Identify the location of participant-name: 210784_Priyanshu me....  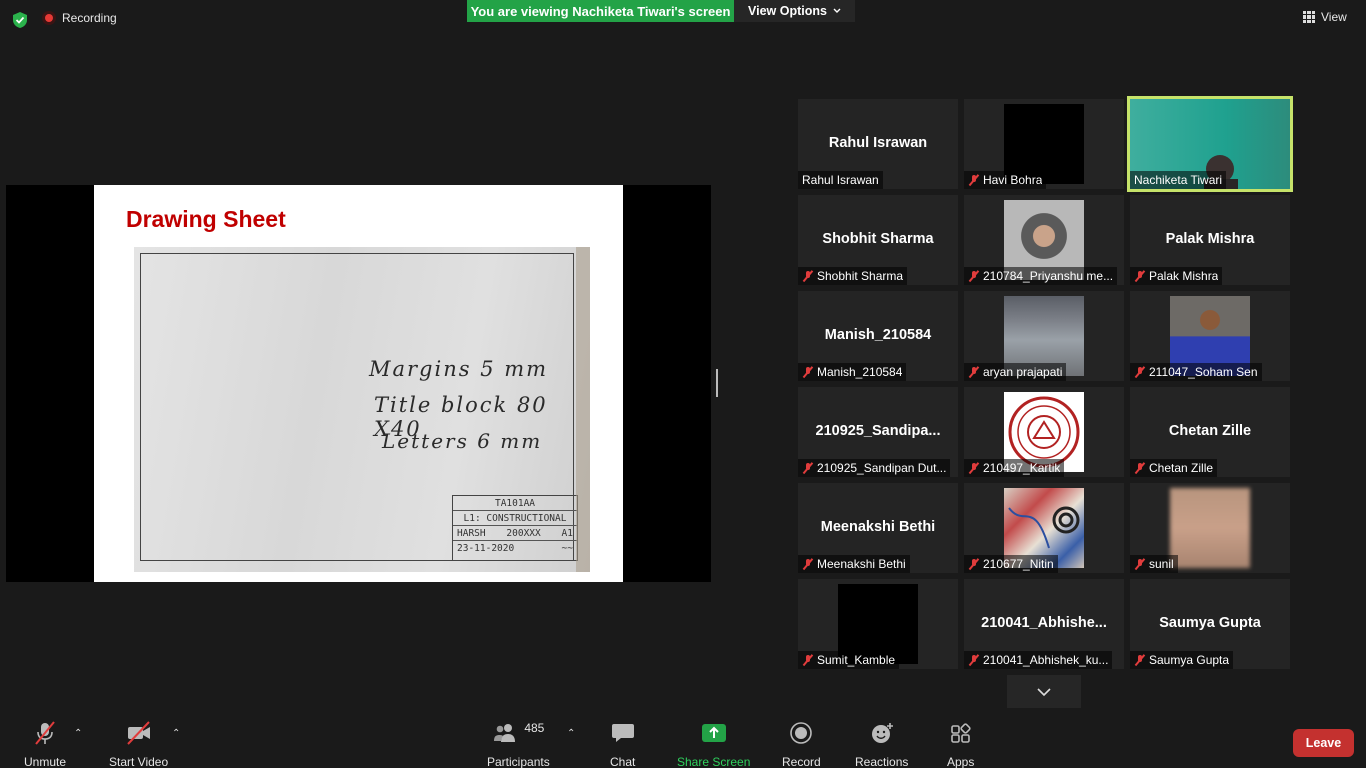
(1048, 276).